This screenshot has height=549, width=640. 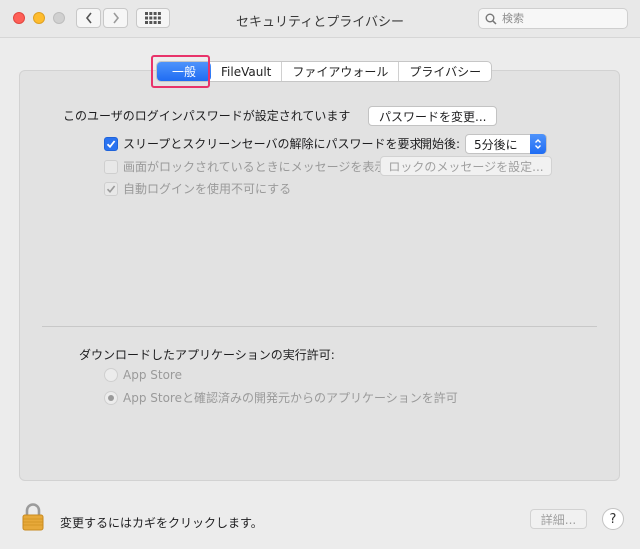 What do you see at coordinates (445, 71) in the screenshot?
I see `tab-privacy: プライバシー` at bounding box center [445, 71].